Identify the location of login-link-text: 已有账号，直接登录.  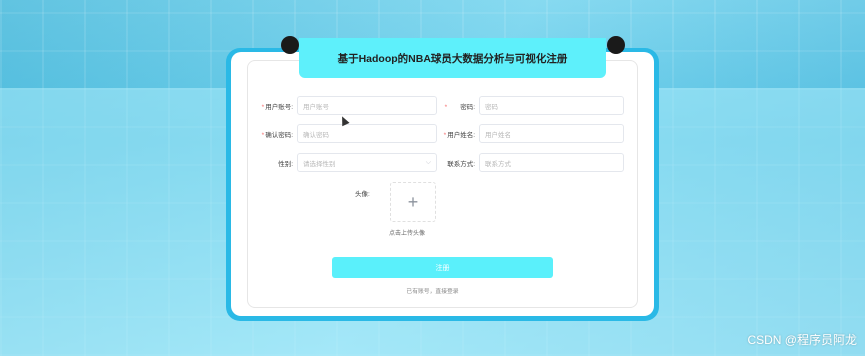
(432, 292).